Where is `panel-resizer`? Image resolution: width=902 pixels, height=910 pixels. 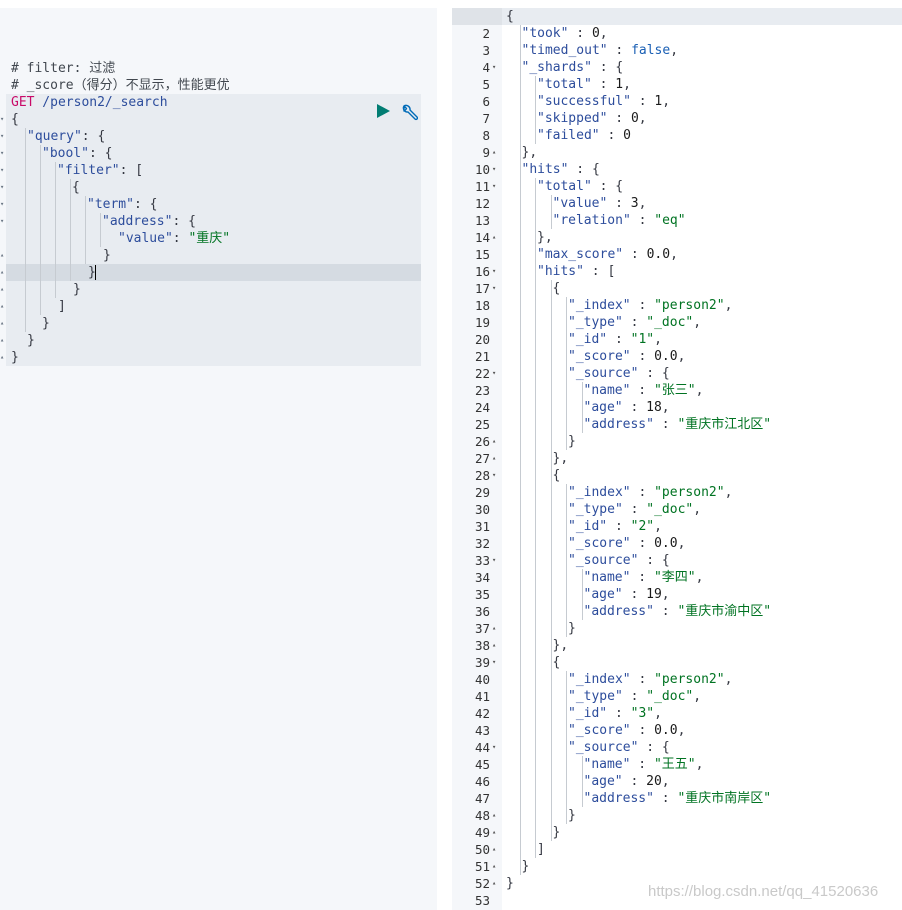
panel-resizer is located at coordinates (444, 455).